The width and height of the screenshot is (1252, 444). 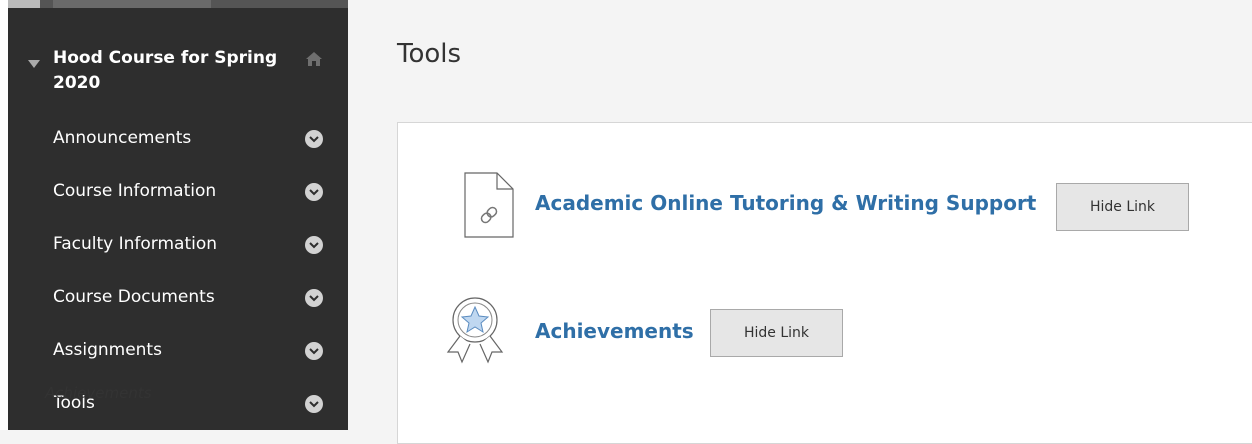 What do you see at coordinates (107, 350) in the screenshot?
I see `menu-item-label: Assignments` at bounding box center [107, 350].